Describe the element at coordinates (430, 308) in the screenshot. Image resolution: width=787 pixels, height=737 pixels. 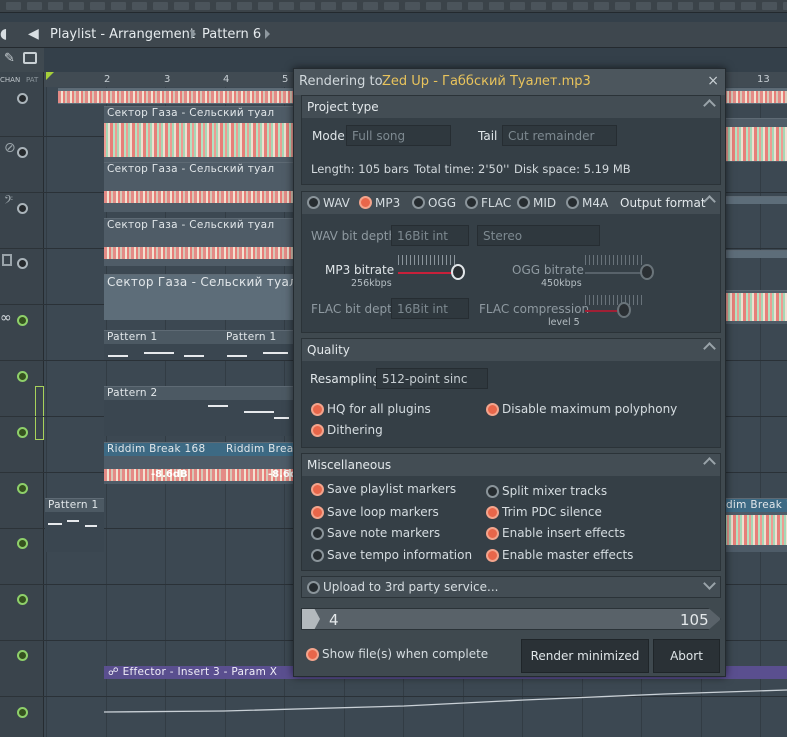
I see `flac-bit-depth-select: 16Bit int` at that location.